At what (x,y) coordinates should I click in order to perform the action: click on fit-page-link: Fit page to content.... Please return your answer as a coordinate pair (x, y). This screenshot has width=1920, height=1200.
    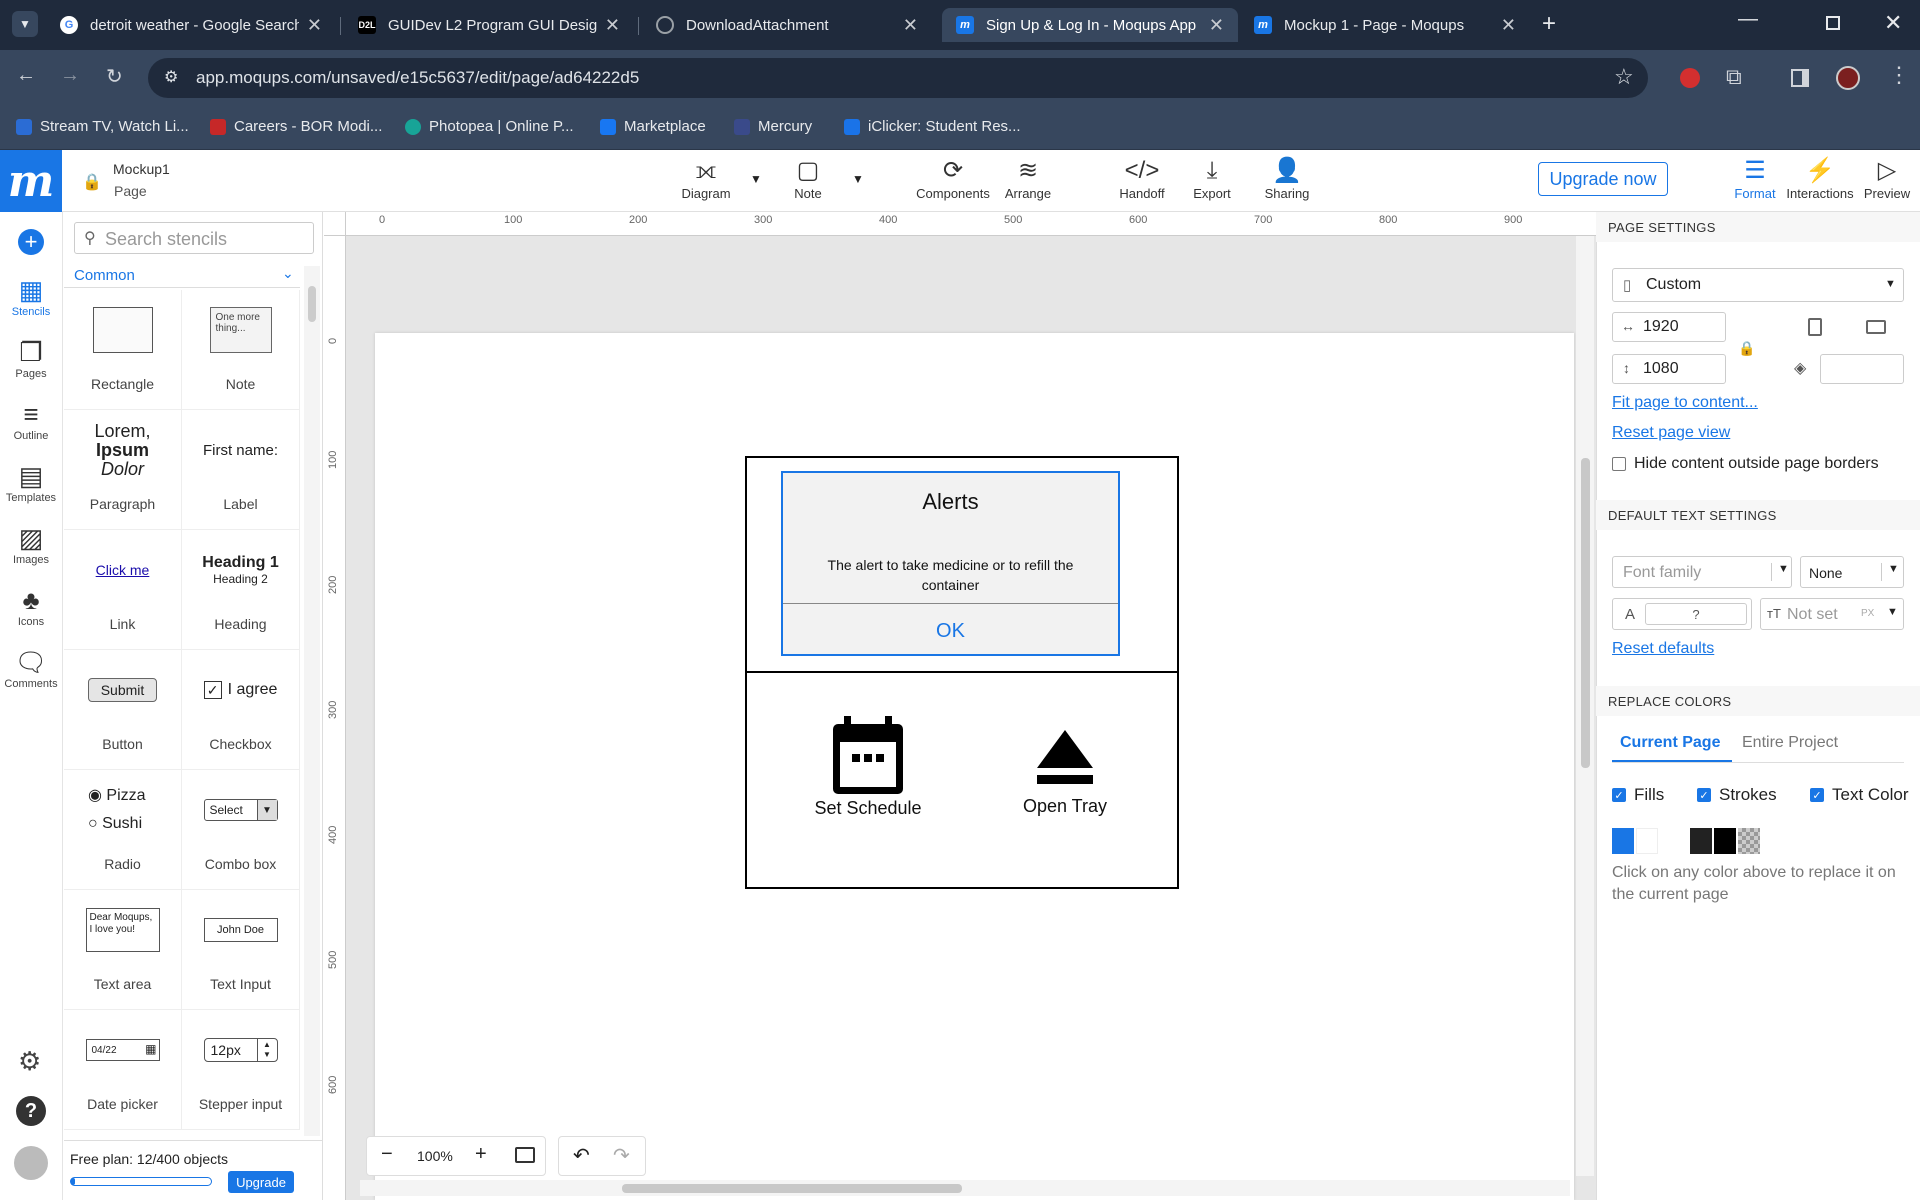
    Looking at the image, I should click on (1685, 403).